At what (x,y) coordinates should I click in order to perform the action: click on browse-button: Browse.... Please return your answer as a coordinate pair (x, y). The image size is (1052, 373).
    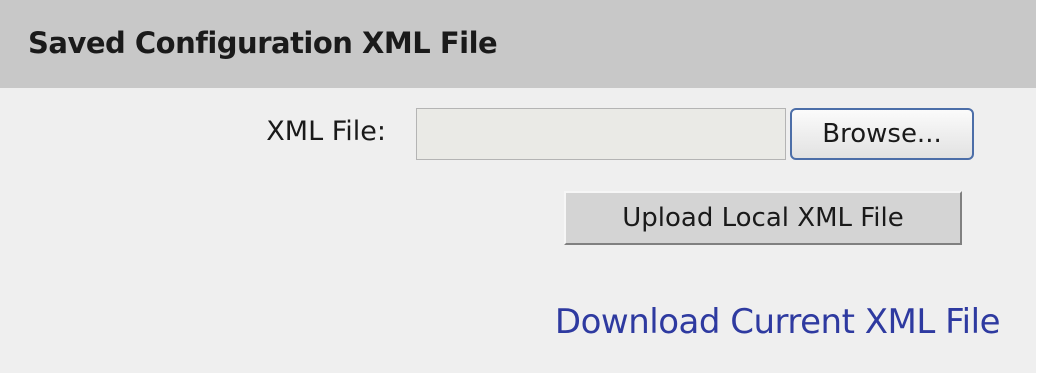
    Looking at the image, I should click on (882, 134).